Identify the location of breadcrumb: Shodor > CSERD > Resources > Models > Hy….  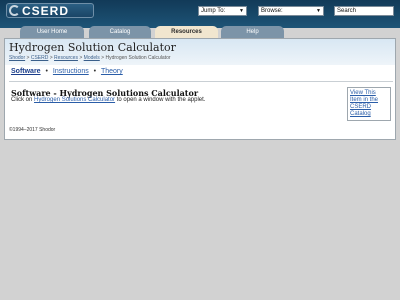
(90, 58).